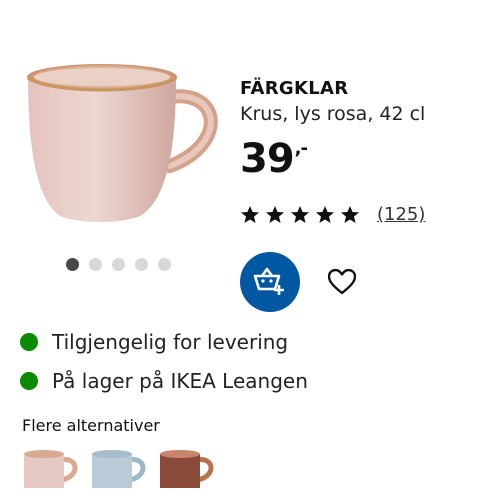 The image size is (480, 492). I want to click on pink-mug-thumb, so click(51, 469).